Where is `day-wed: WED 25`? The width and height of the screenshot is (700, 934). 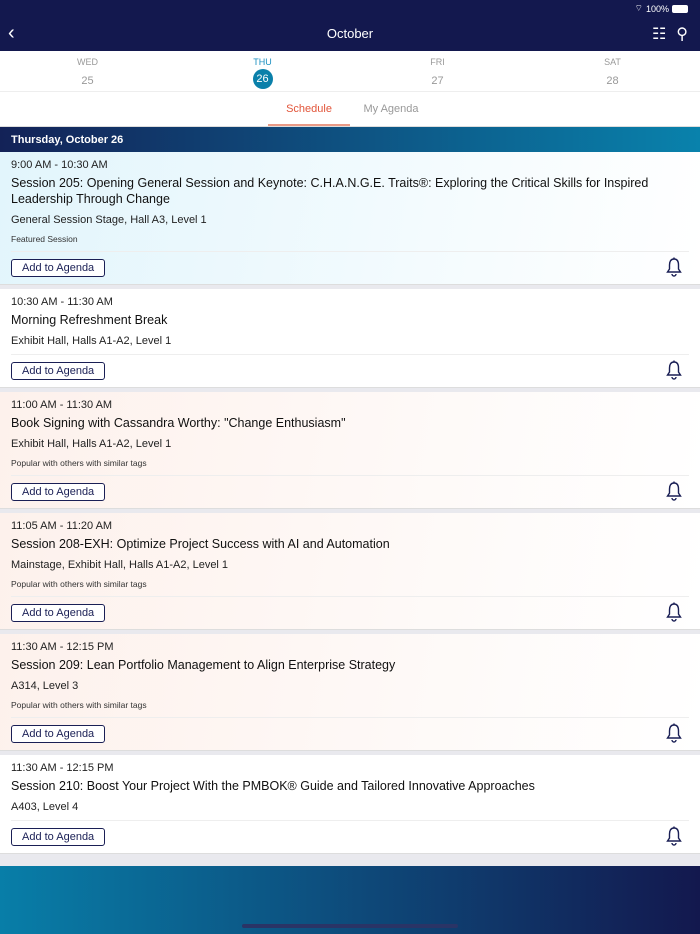 day-wed: WED 25 is located at coordinates (87, 71).